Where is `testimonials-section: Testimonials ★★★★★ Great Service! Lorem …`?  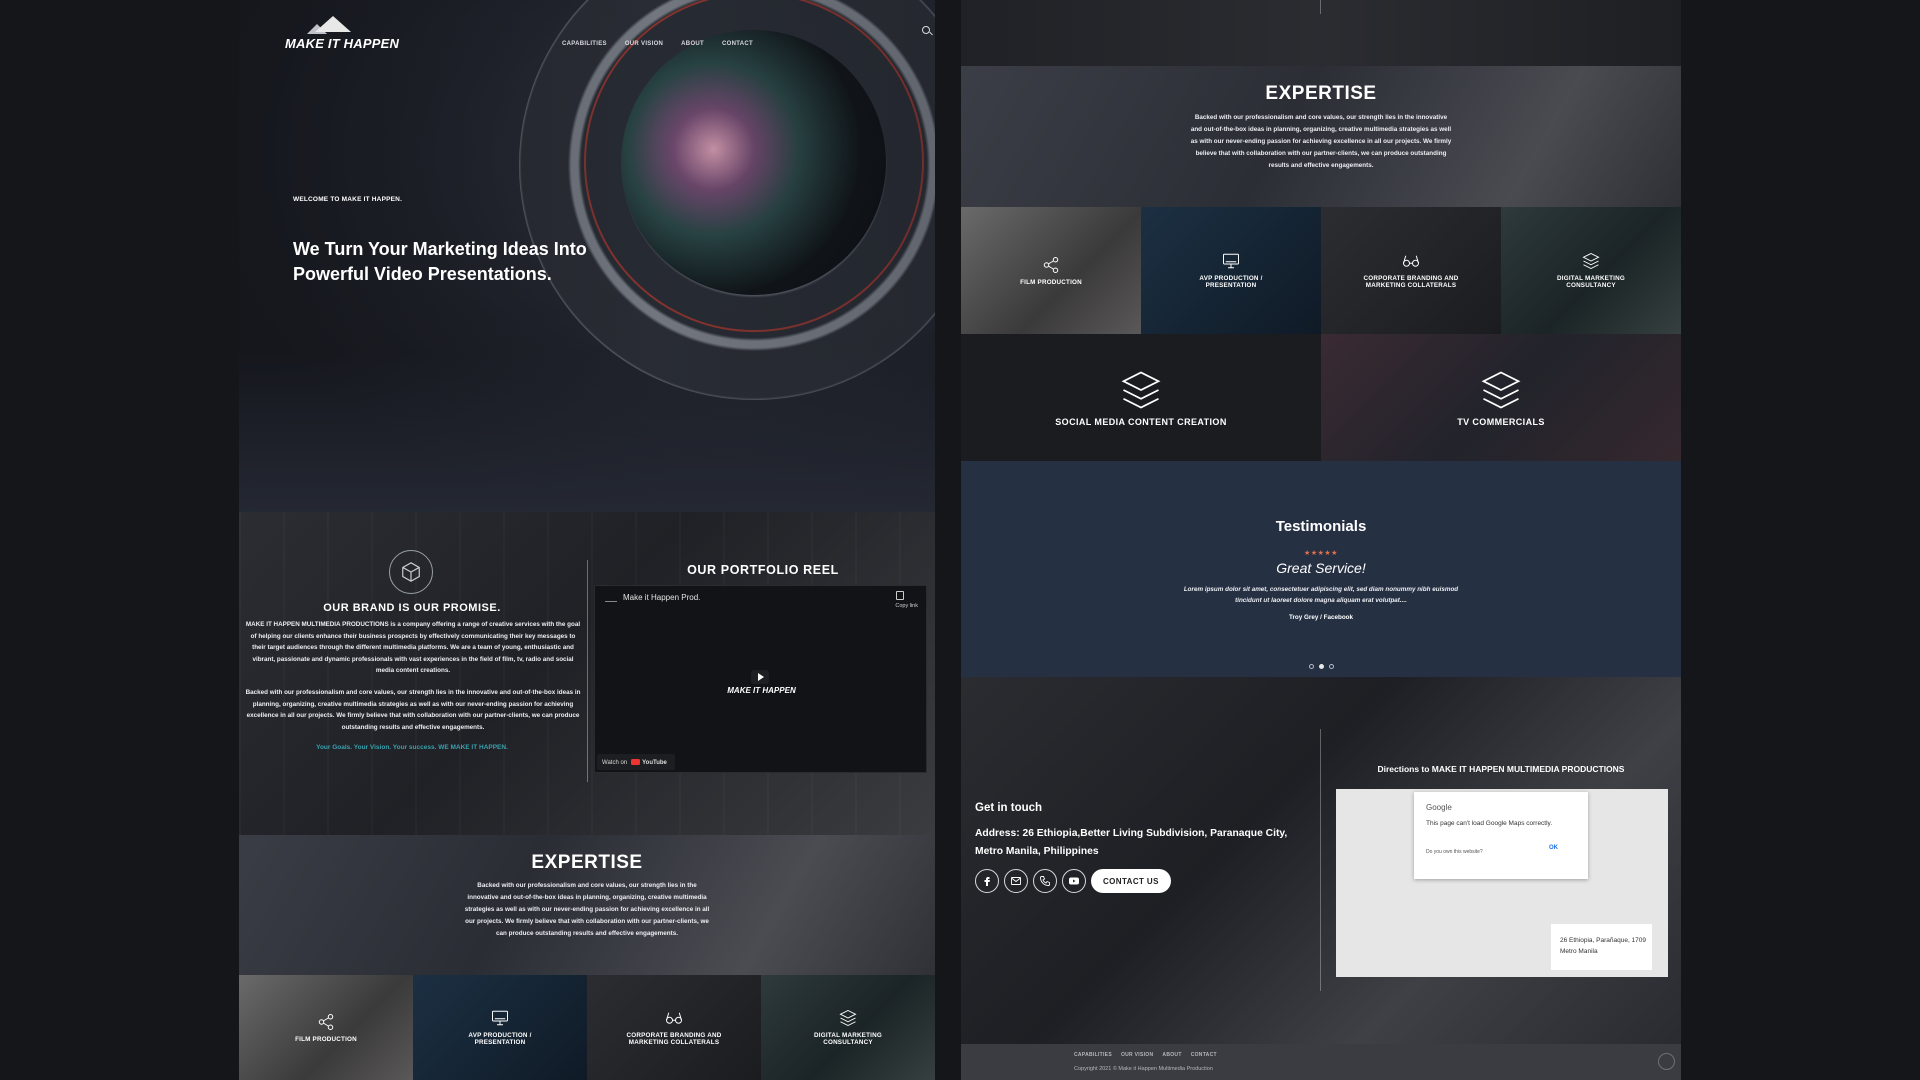 testimonials-section: Testimonials ★★★★★ Great Service! Lorem … is located at coordinates (1321, 569).